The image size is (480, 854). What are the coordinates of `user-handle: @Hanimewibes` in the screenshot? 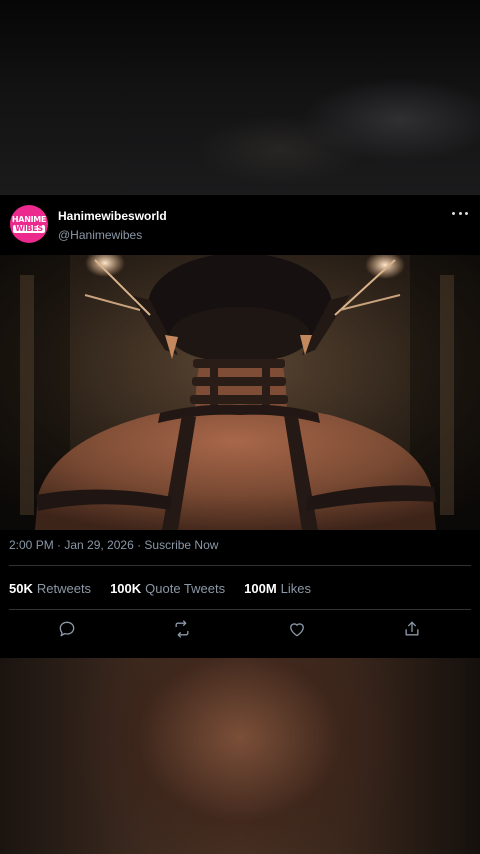 It's located at (100, 235).